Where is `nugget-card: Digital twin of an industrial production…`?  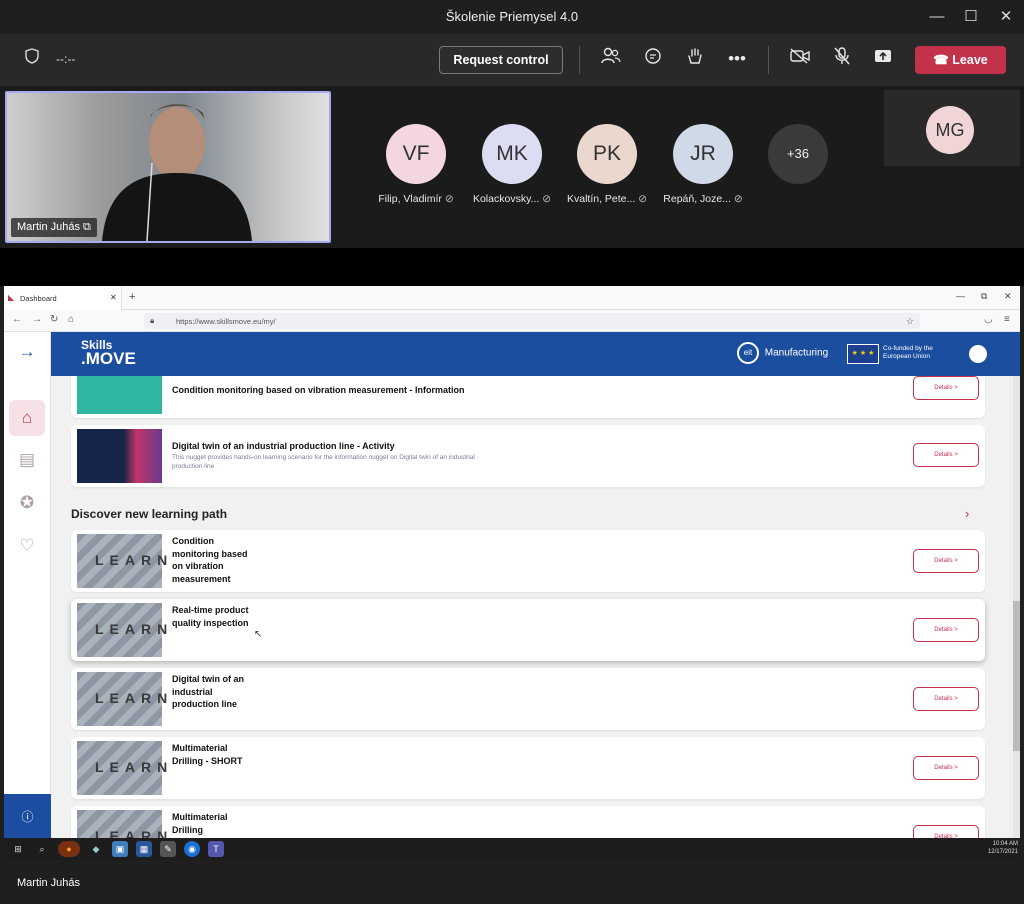
nugget-card: Digital twin of an industrial production… is located at coordinates (528, 456).